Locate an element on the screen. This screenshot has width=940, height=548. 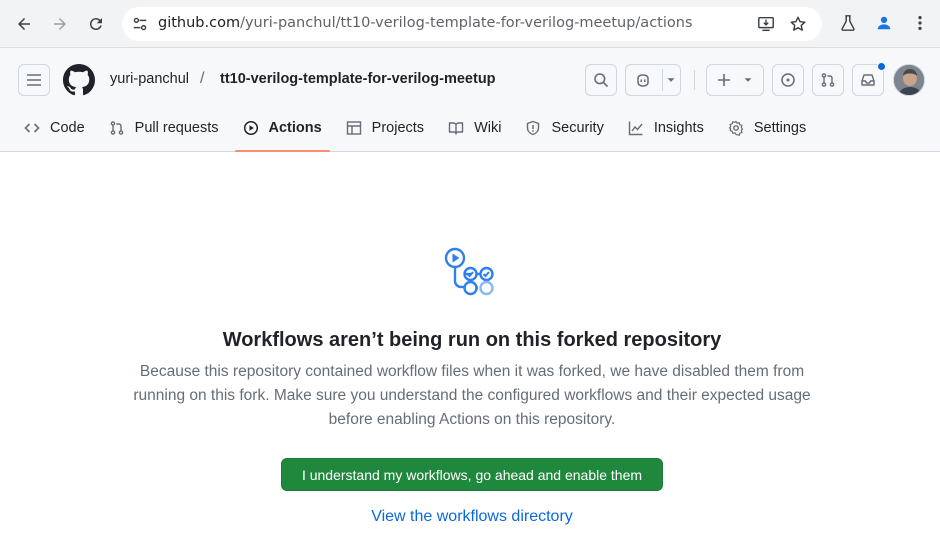
copilot-button is located at coordinates (653, 80).